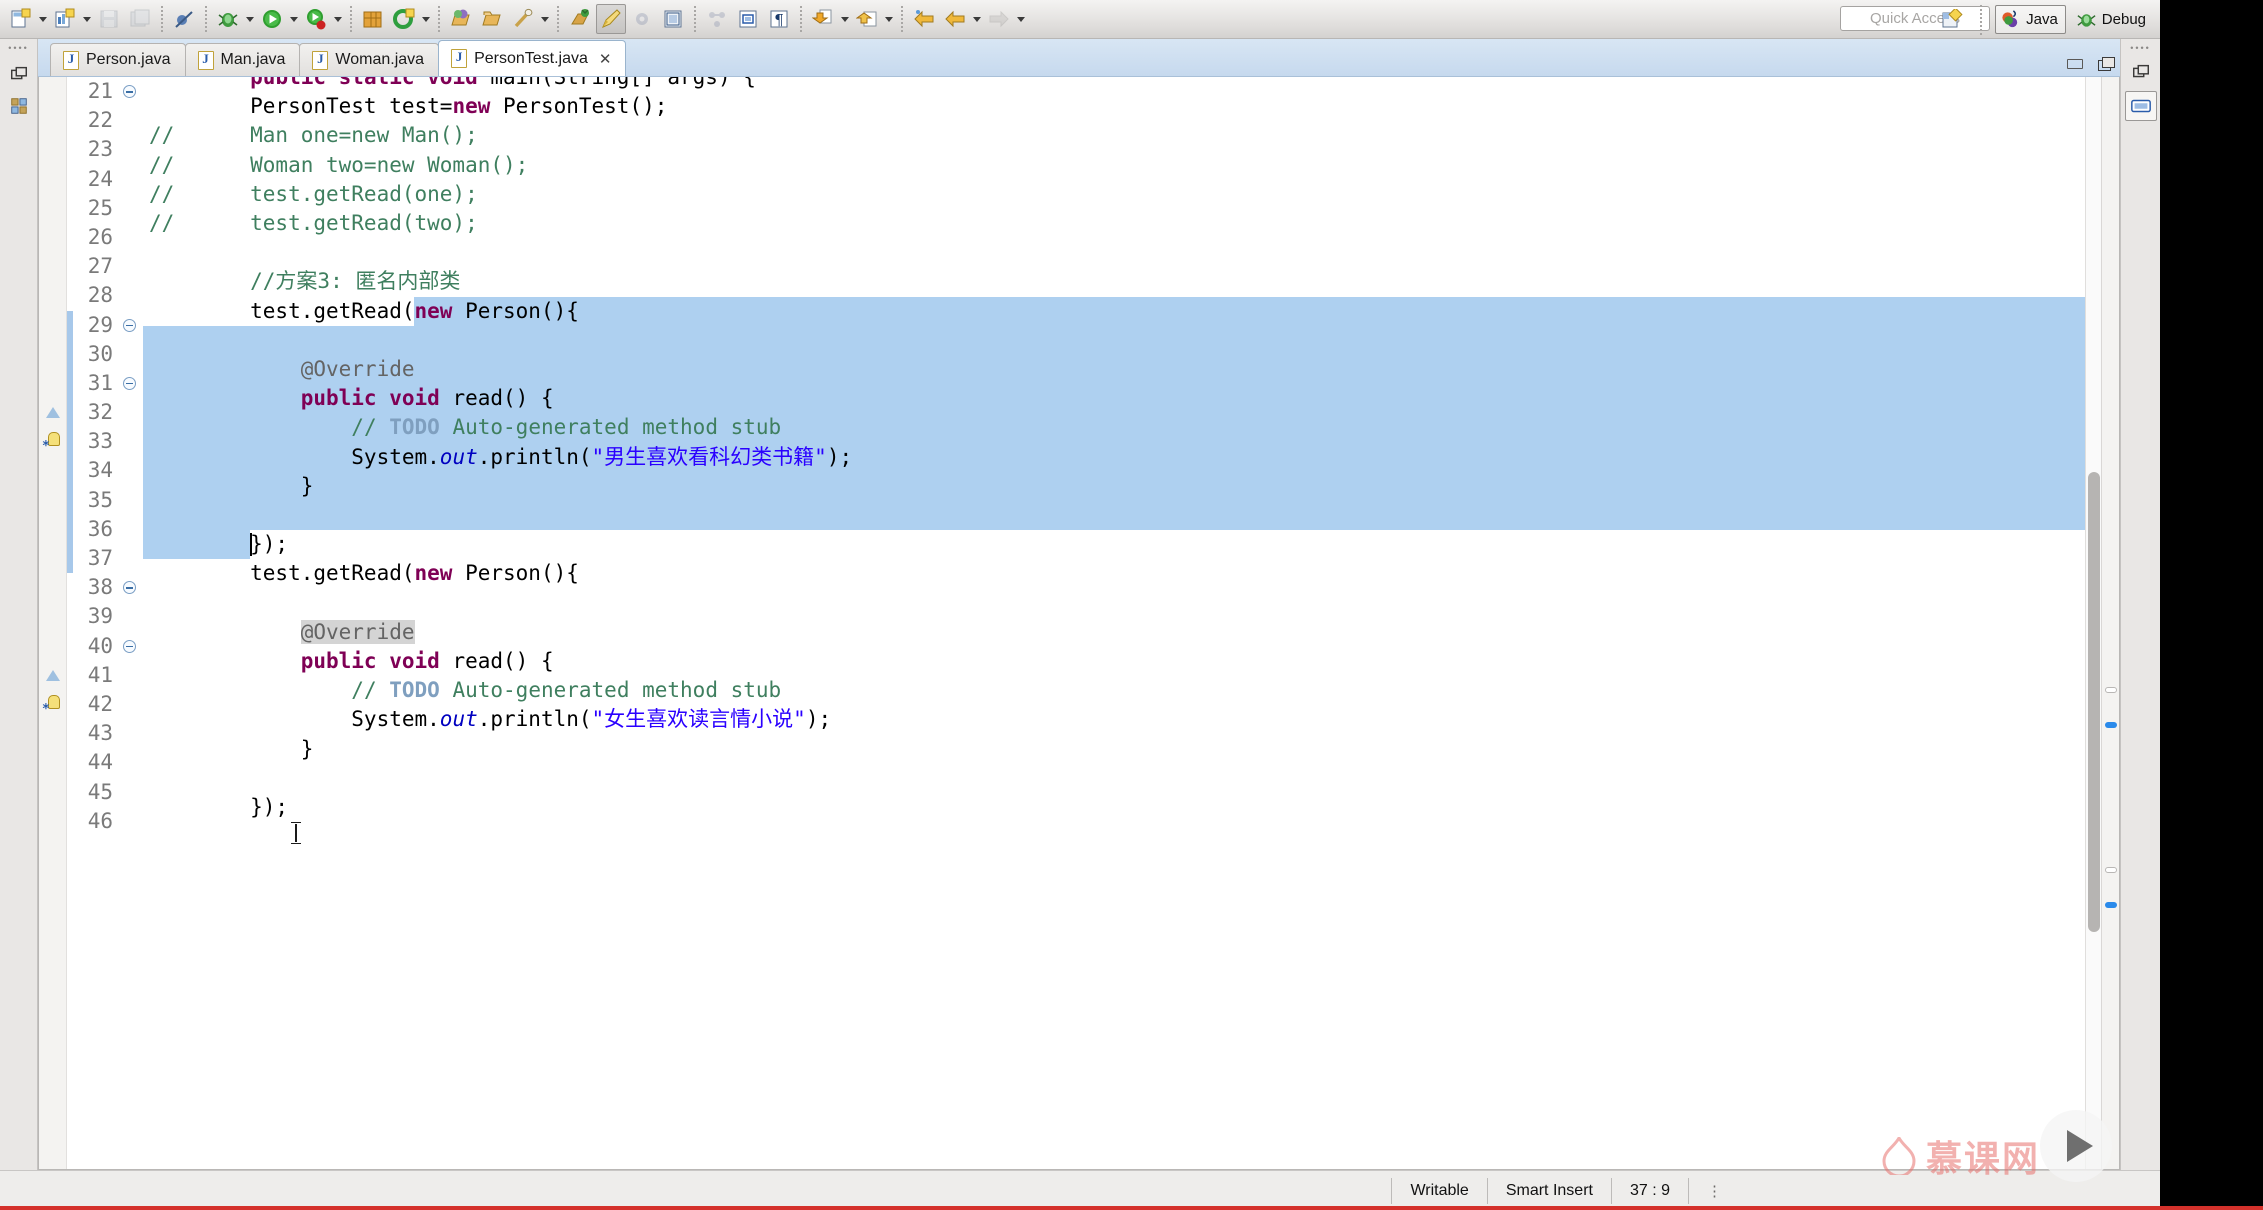 Image resolution: width=2263 pixels, height=1210 pixels. I want to click on code-line: public static void main(String[] args) {, so click(452, 84).